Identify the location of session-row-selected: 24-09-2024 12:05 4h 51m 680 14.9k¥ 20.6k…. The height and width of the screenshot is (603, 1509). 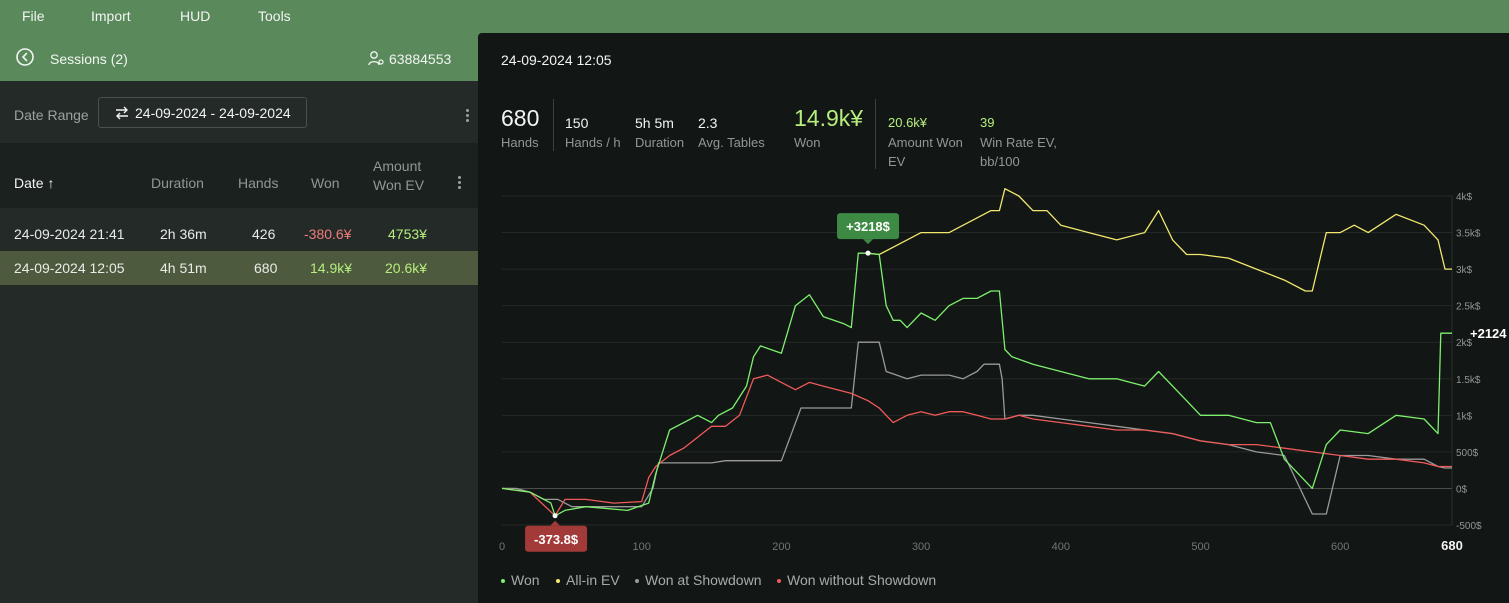
(239, 268).